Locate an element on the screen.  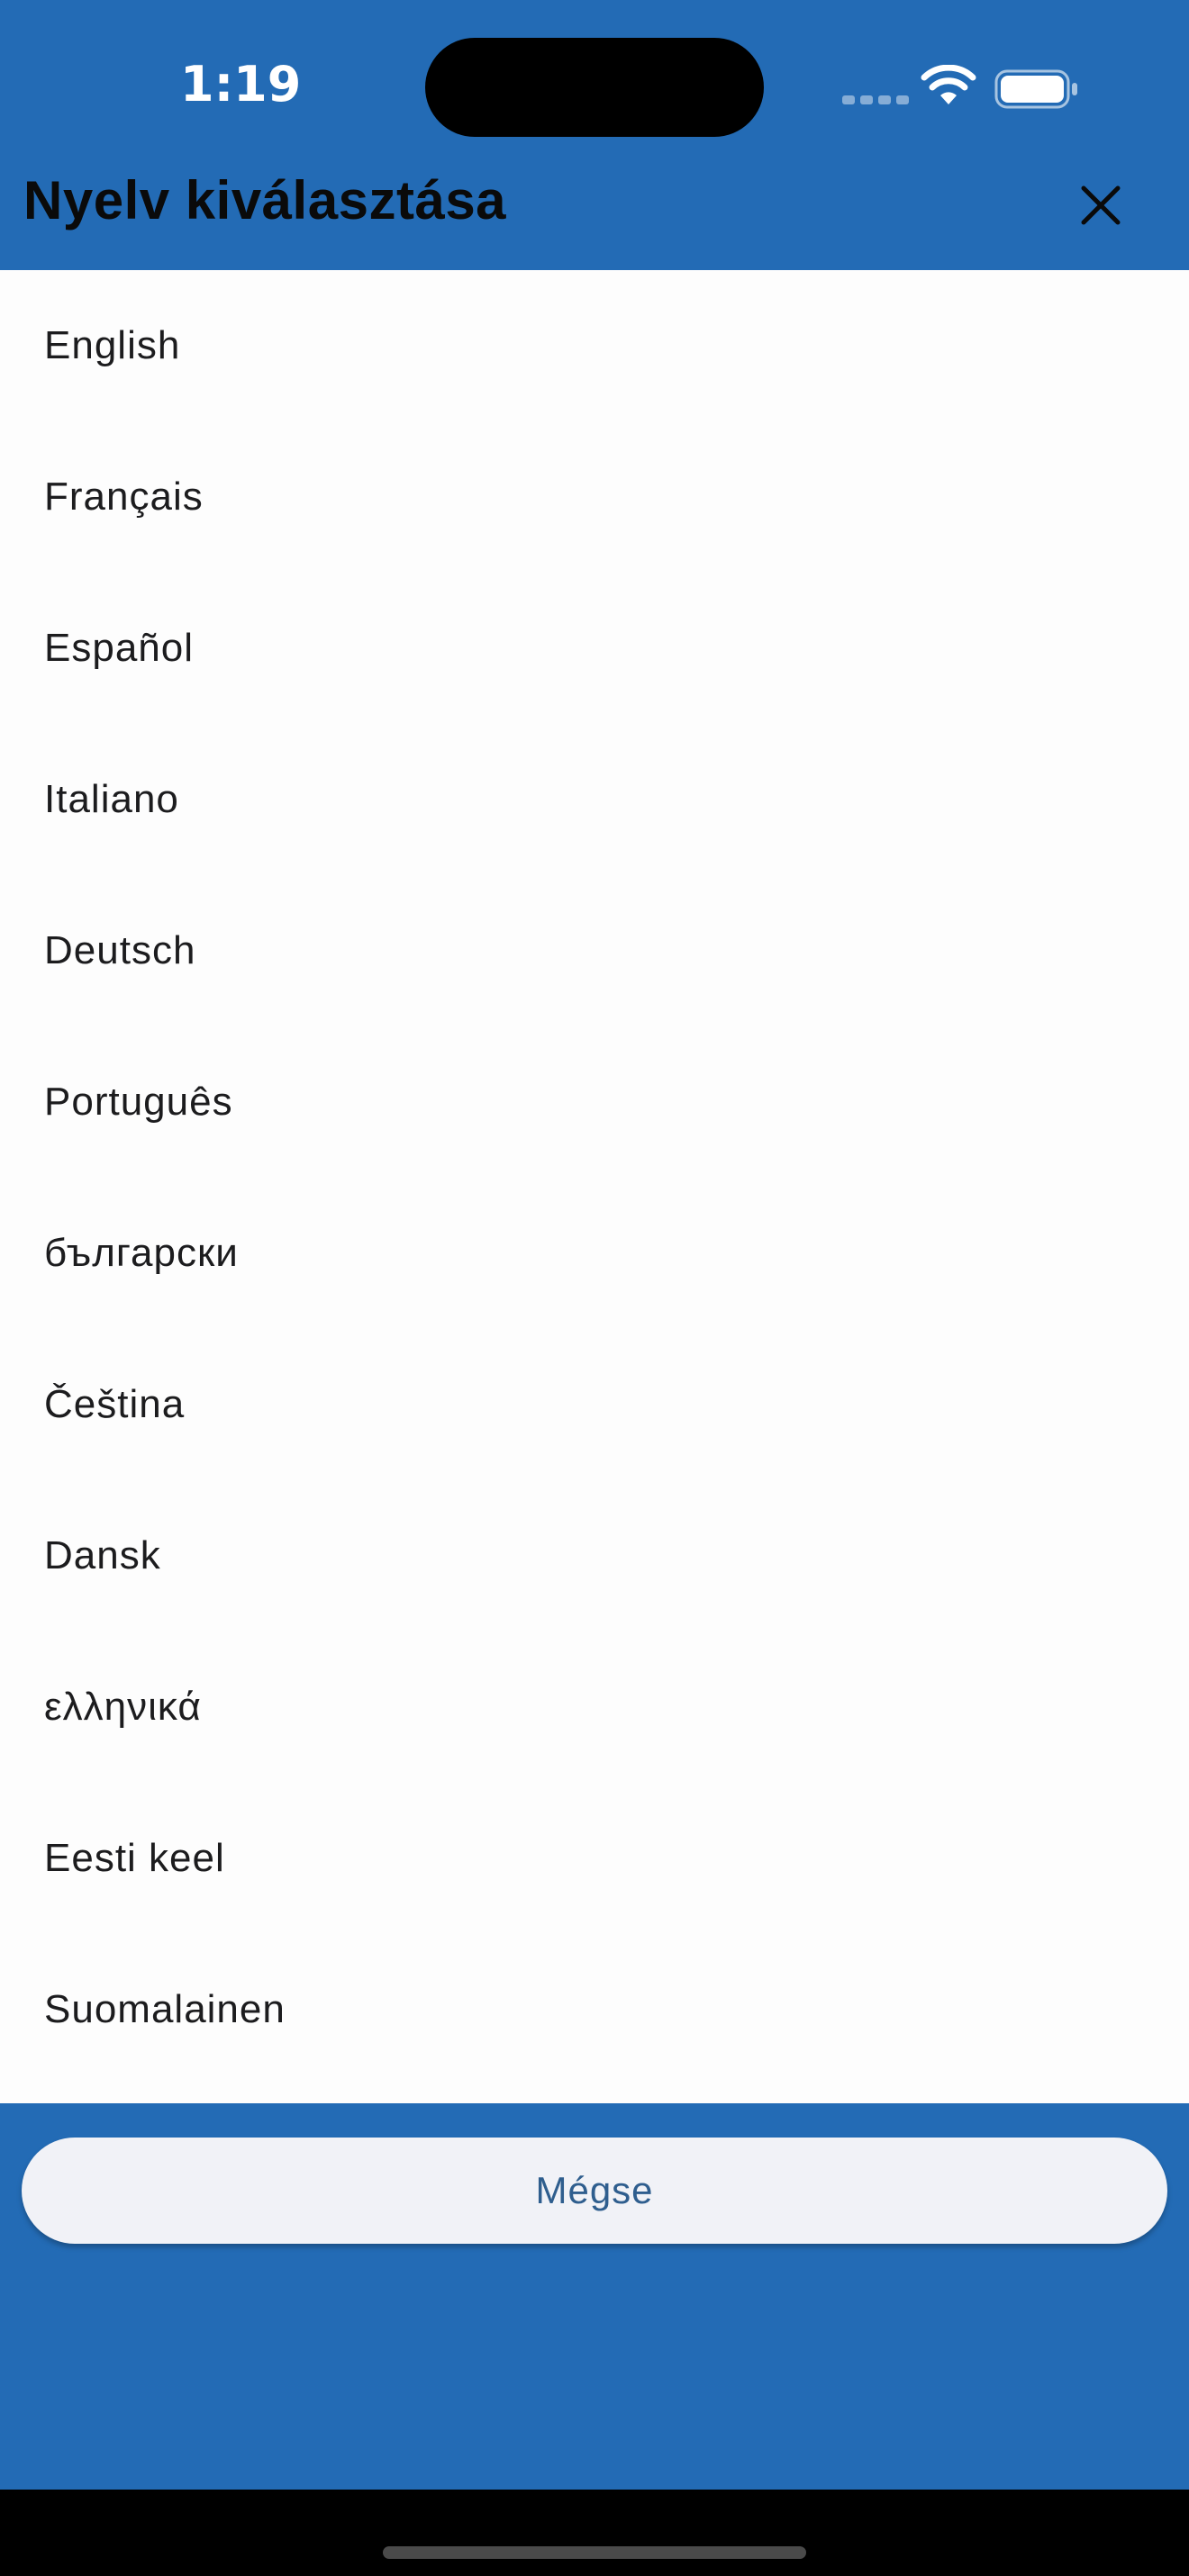
home-indicator is located at coordinates (594, 2552).